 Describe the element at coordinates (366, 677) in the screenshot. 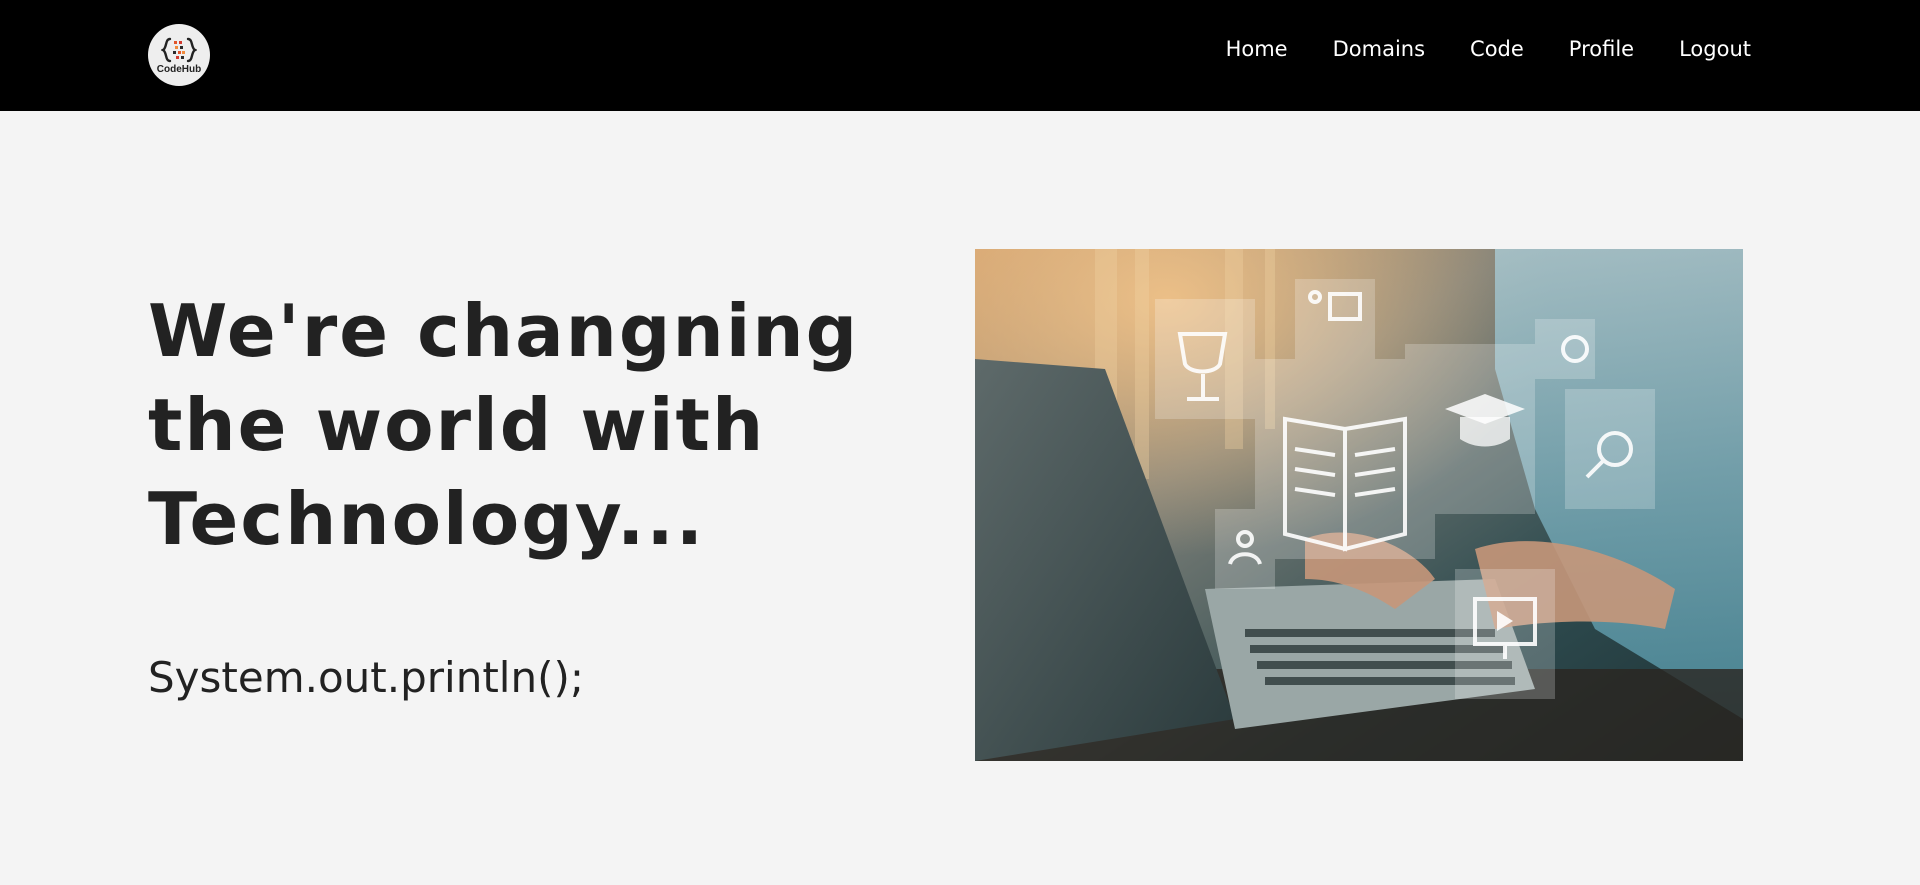

I see `hero-code-snippet: System.out.println();` at that location.